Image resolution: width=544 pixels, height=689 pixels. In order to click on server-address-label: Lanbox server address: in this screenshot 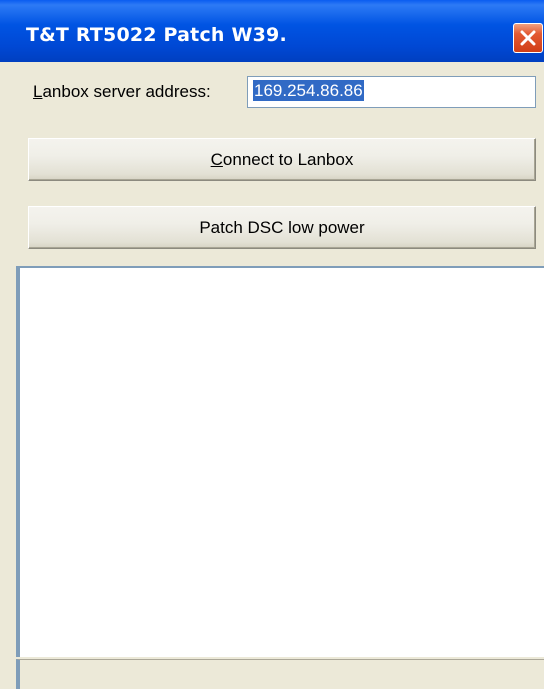, I will do `click(122, 92)`.